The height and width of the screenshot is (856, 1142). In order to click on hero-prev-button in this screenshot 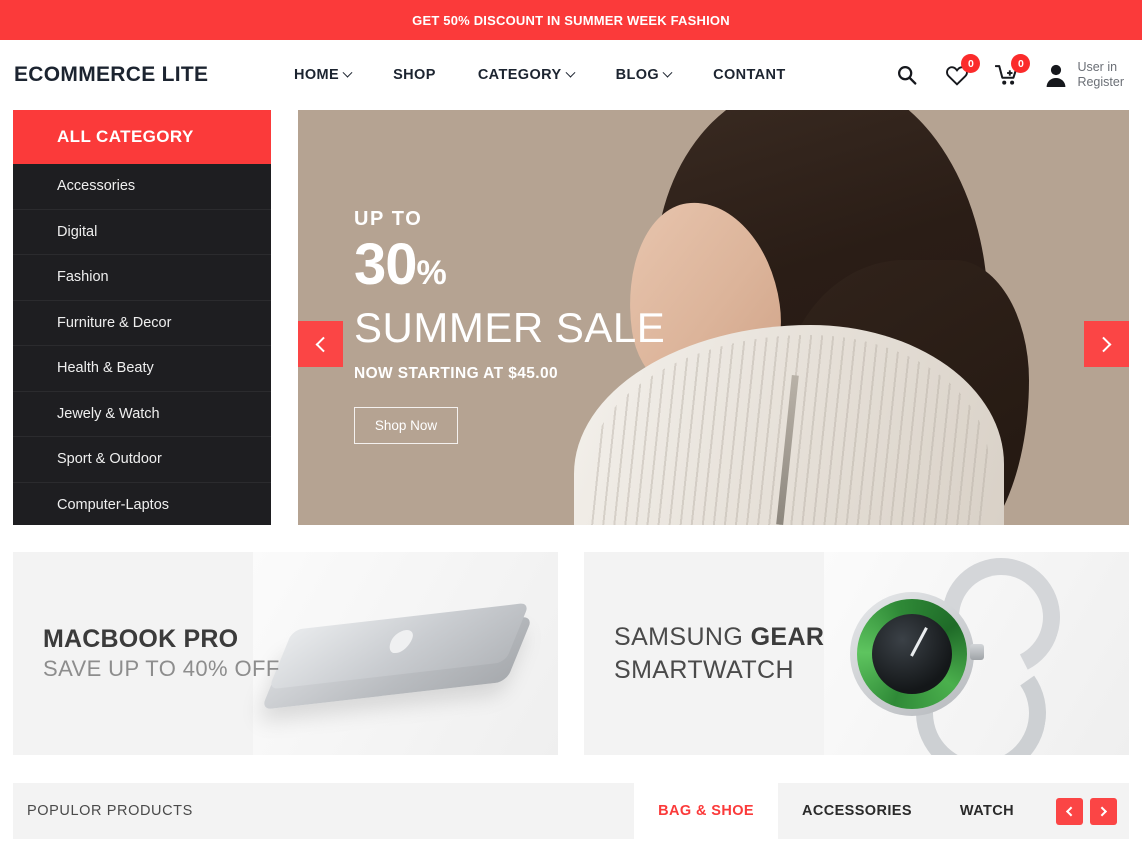, I will do `click(320, 344)`.